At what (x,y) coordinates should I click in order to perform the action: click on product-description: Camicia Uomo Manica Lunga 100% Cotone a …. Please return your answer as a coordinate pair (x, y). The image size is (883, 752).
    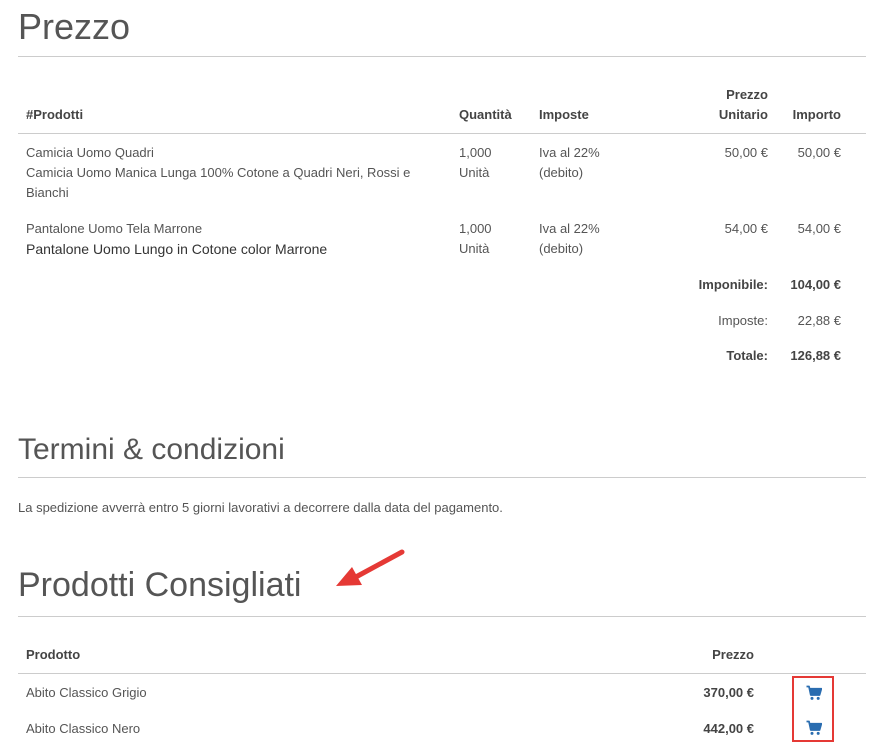
    Looking at the image, I should click on (218, 172).